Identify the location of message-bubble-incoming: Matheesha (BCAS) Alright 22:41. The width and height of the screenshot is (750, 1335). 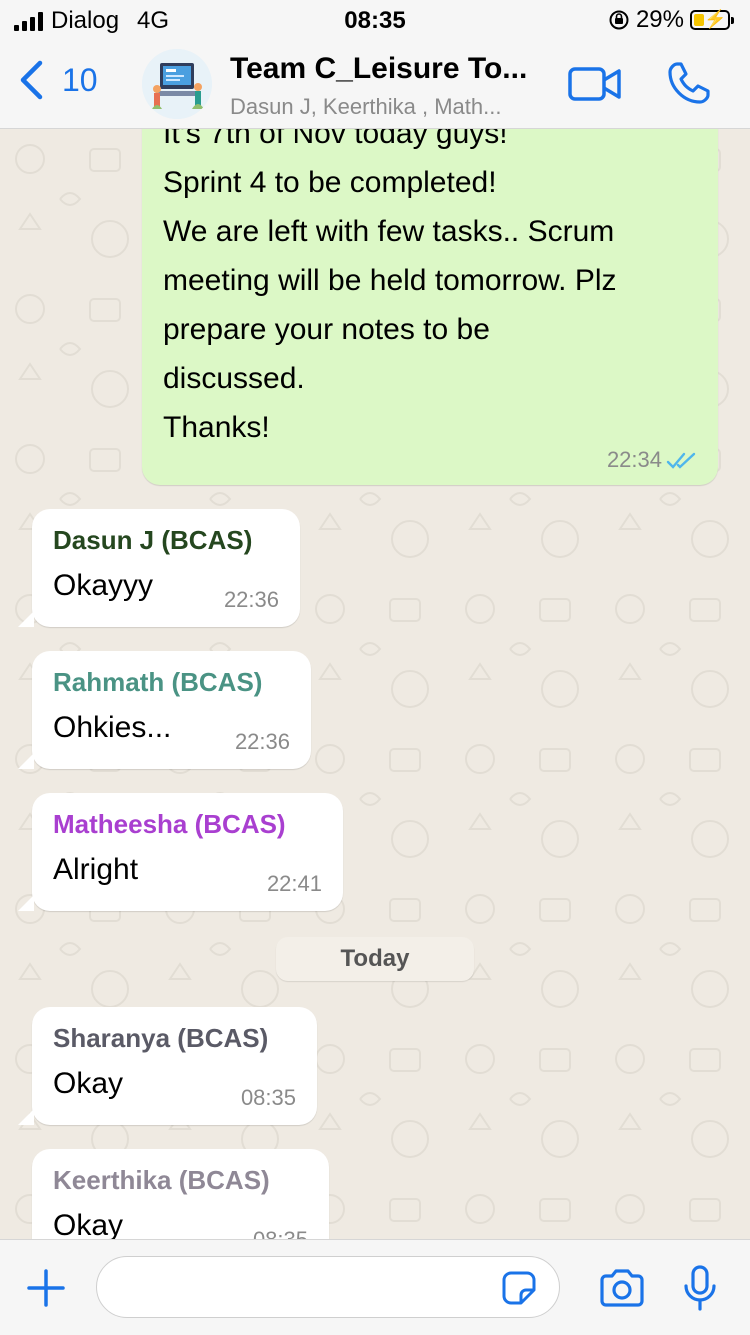
(180, 852).